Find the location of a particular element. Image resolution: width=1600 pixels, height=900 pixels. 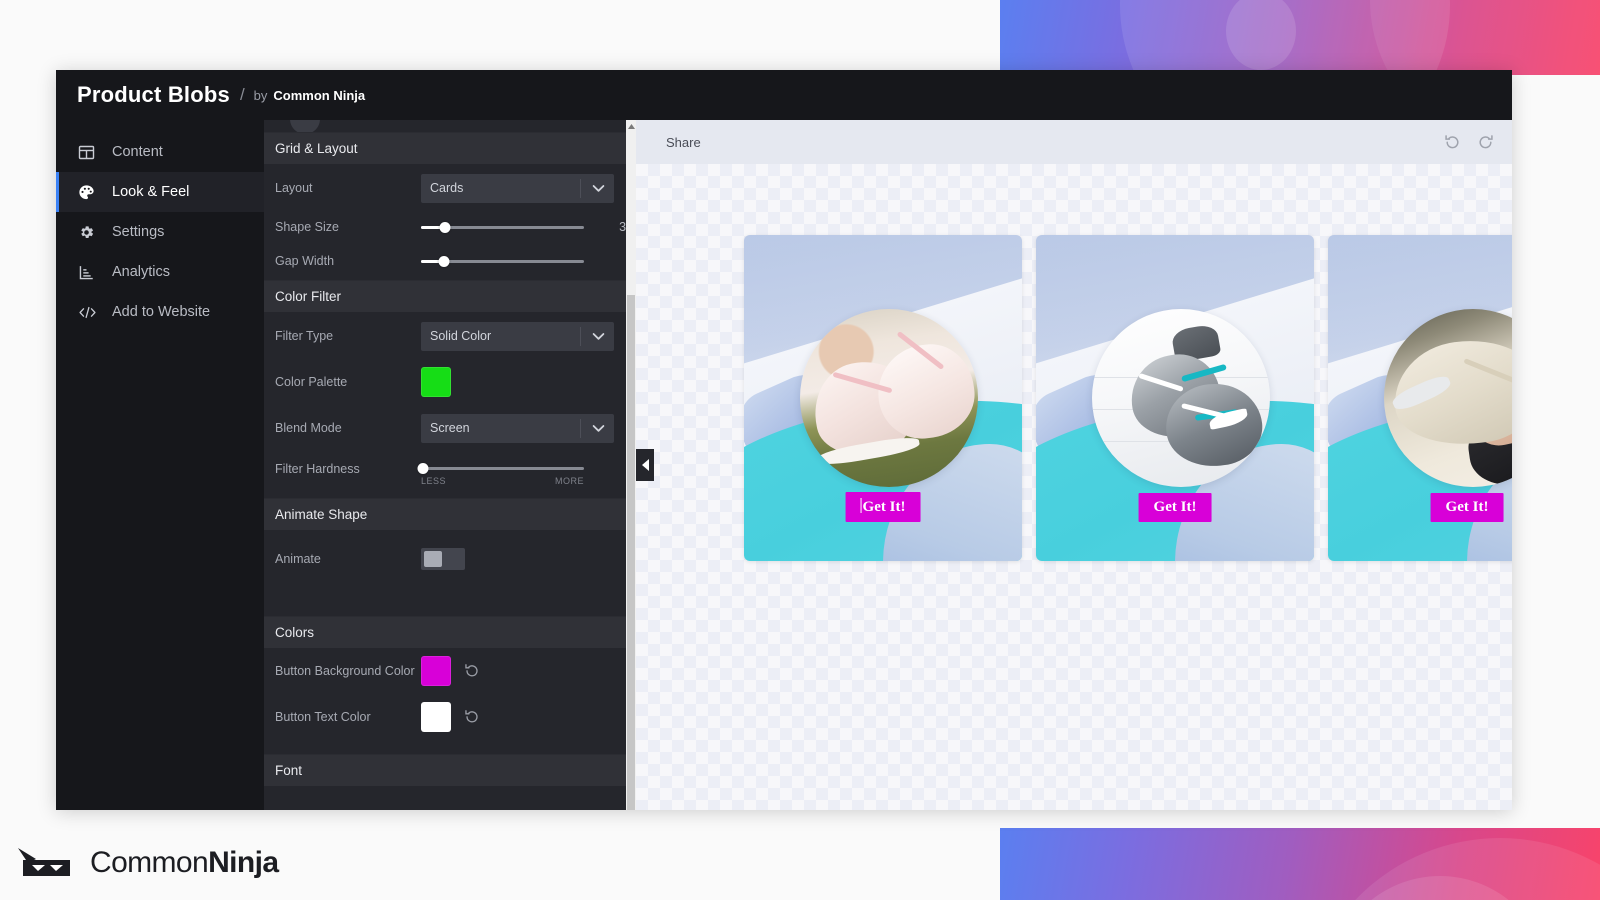

panel-collapse-handle is located at coordinates (645, 465).